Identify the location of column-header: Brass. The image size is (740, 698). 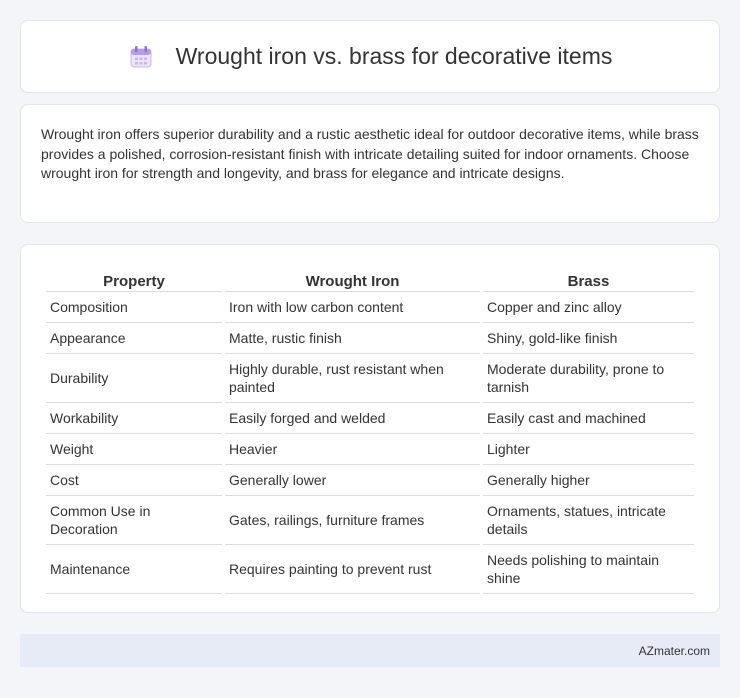
(588, 278).